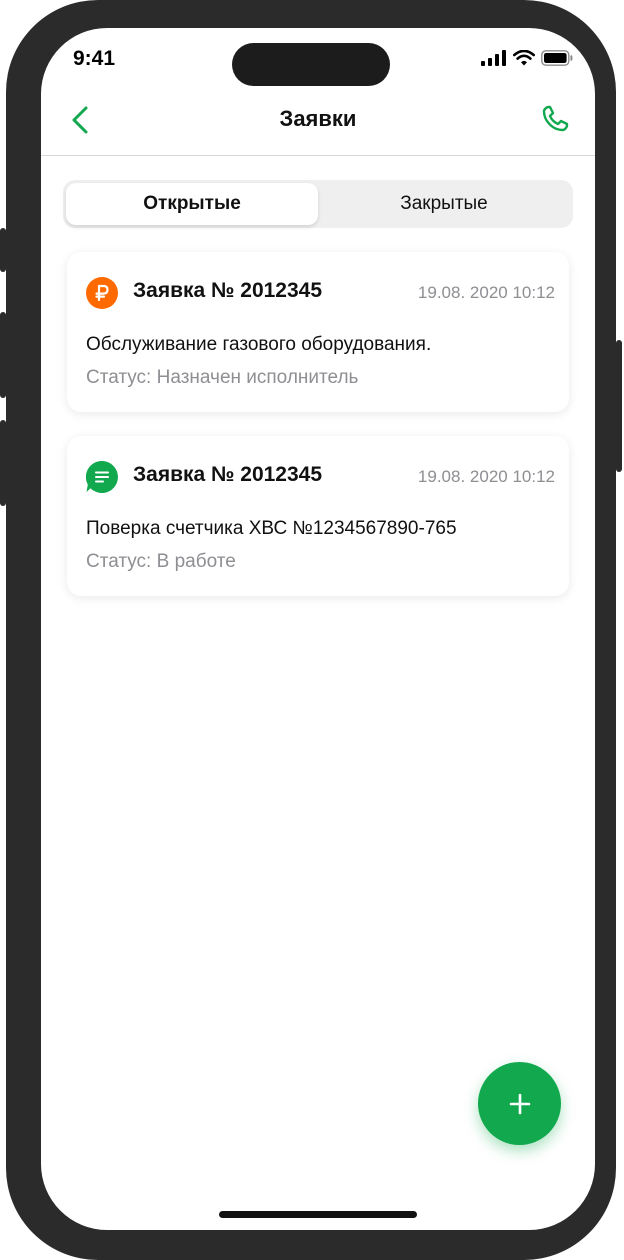 The height and width of the screenshot is (1260, 624). I want to click on request-description: Поверка счетчика ХВС №1234567890-765, so click(271, 528).